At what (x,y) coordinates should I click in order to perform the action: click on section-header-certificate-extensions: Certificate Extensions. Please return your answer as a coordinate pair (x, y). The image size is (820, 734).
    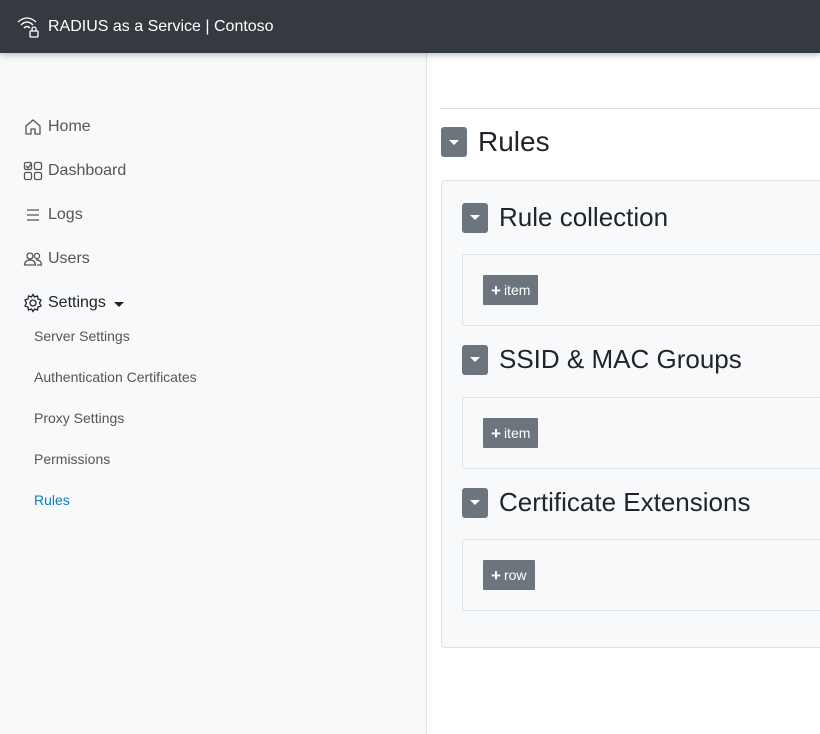
    Looking at the image, I should click on (606, 502).